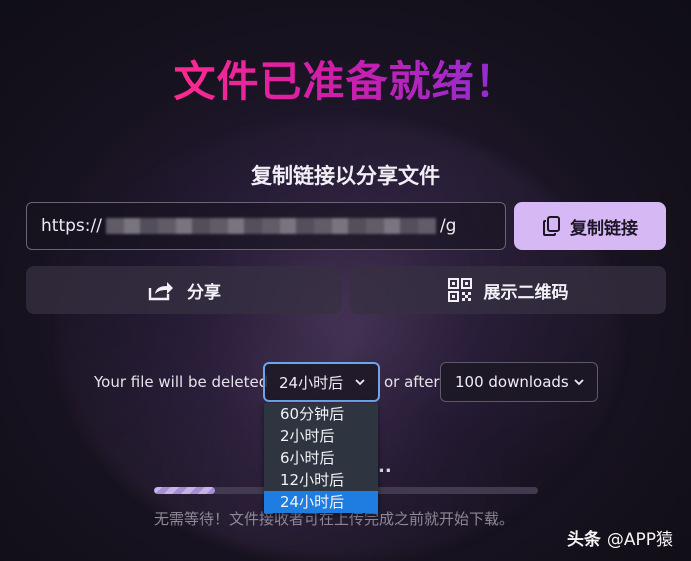 Image resolution: width=691 pixels, height=561 pixels. Describe the element at coordinates (448, 226) in the screenshot. I see `url-suffix: /g` at that location.